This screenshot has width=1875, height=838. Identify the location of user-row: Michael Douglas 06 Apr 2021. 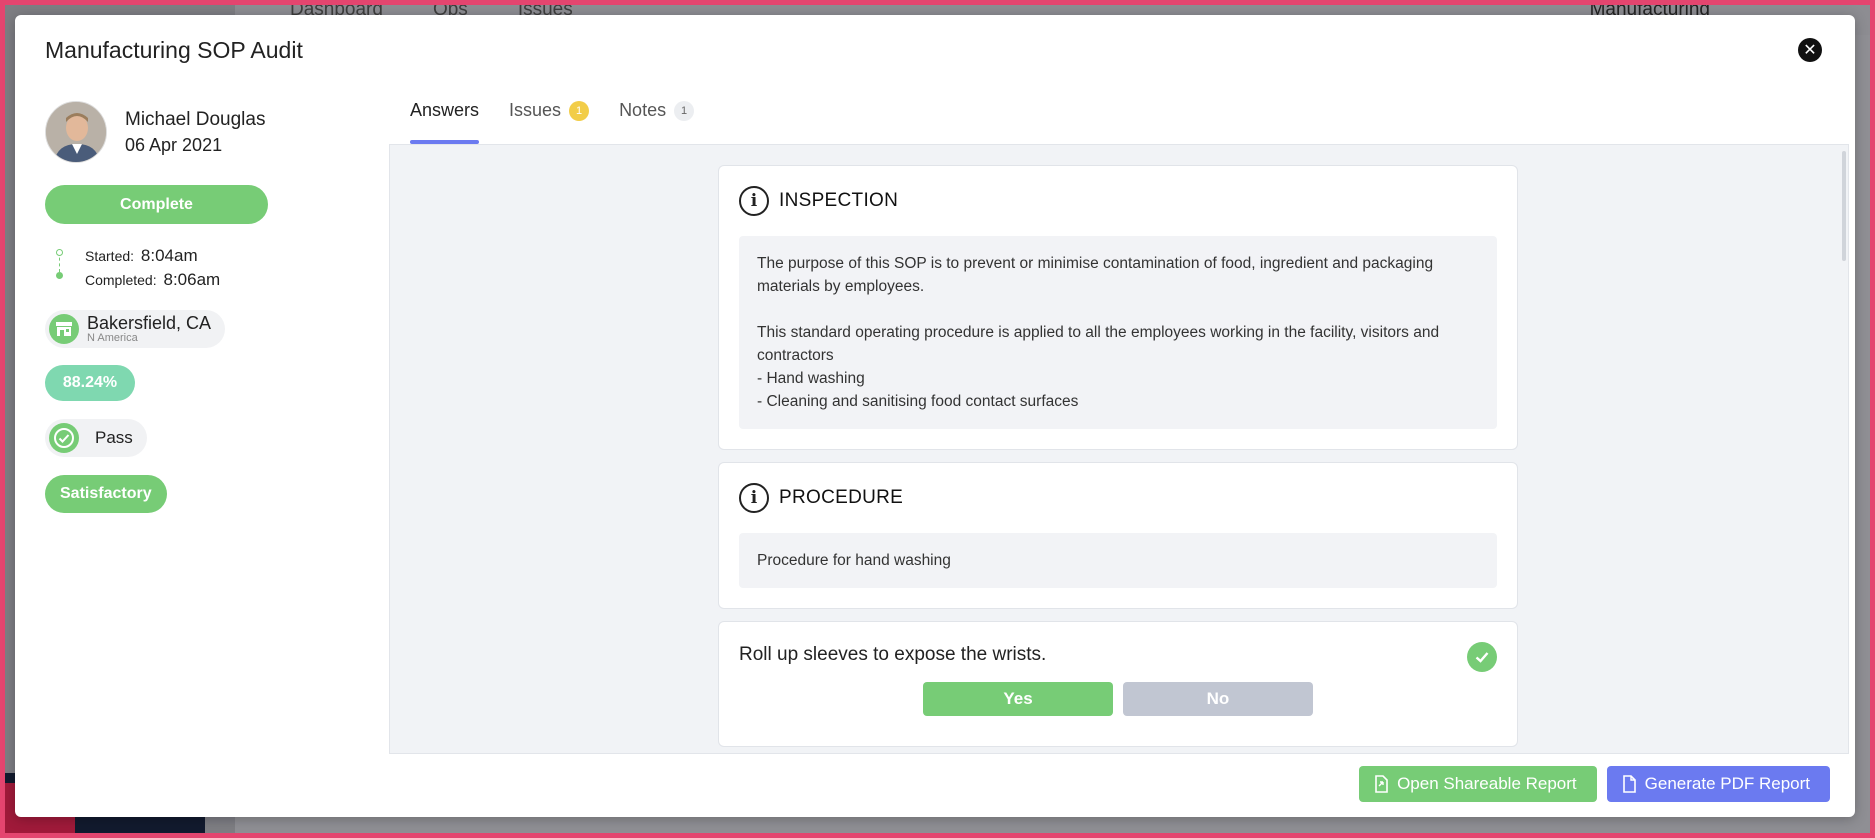
(205, 132).